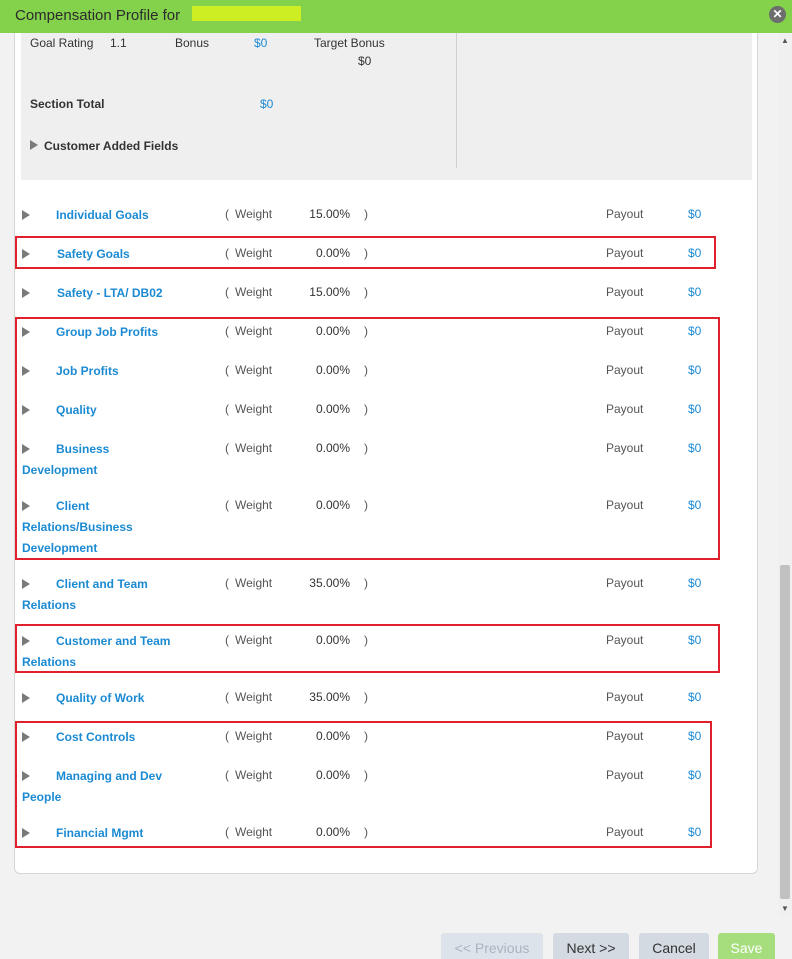  Describe the element at coordinates (349, 43) in the screenshot. I see `target-bonus-label: Target Bonus` at that location.